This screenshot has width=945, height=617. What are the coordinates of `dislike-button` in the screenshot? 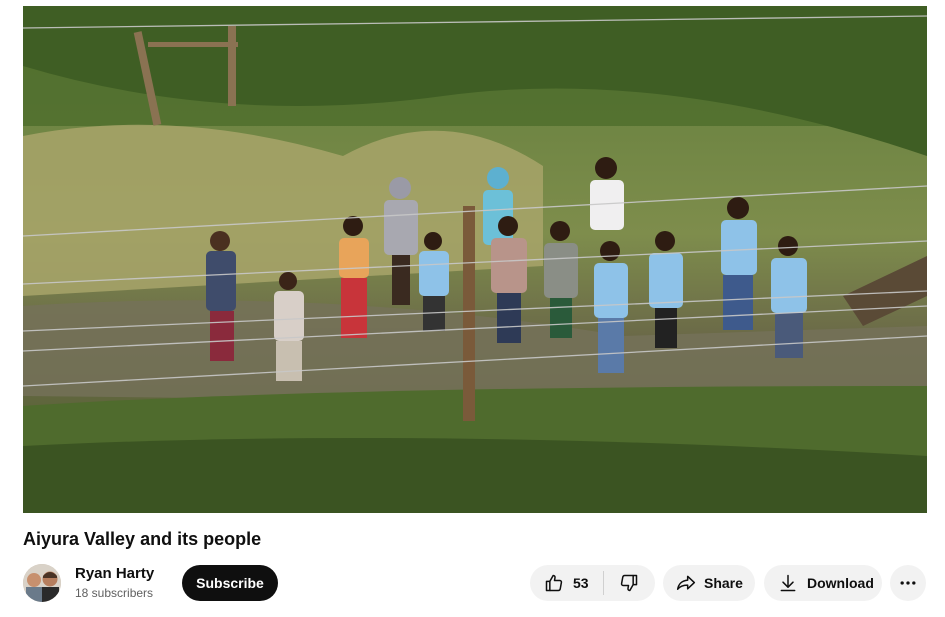 It's located at (629, 583).